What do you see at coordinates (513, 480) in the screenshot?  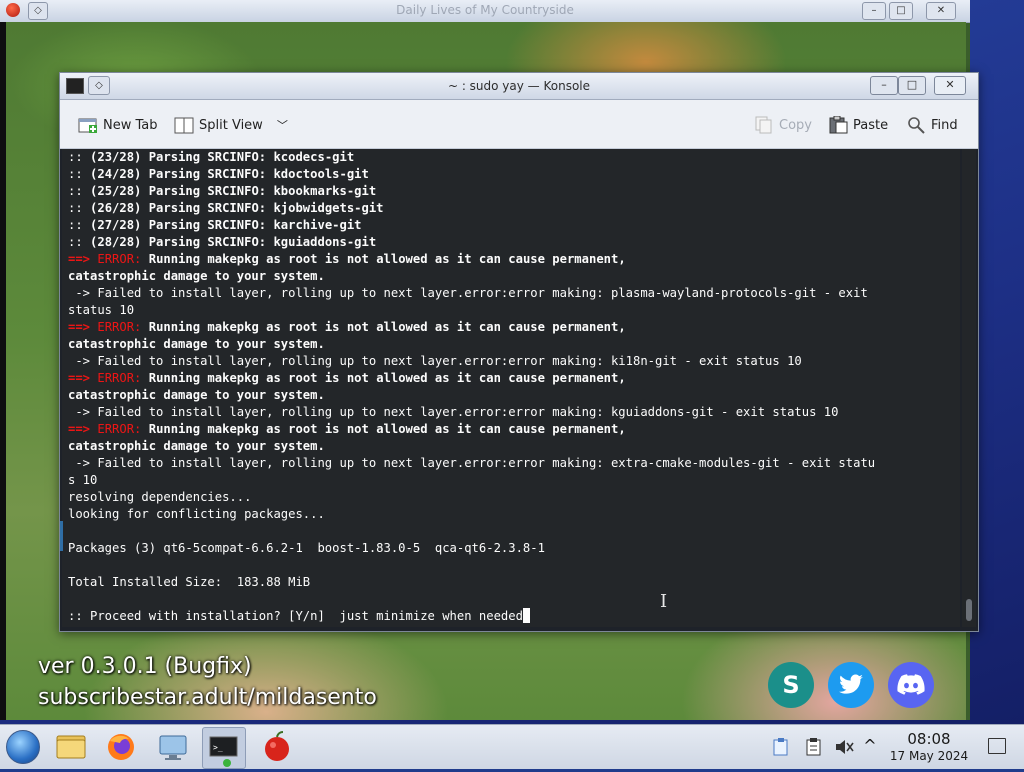 I see `terminal-line: s 10` at bounding box center [513, 480].